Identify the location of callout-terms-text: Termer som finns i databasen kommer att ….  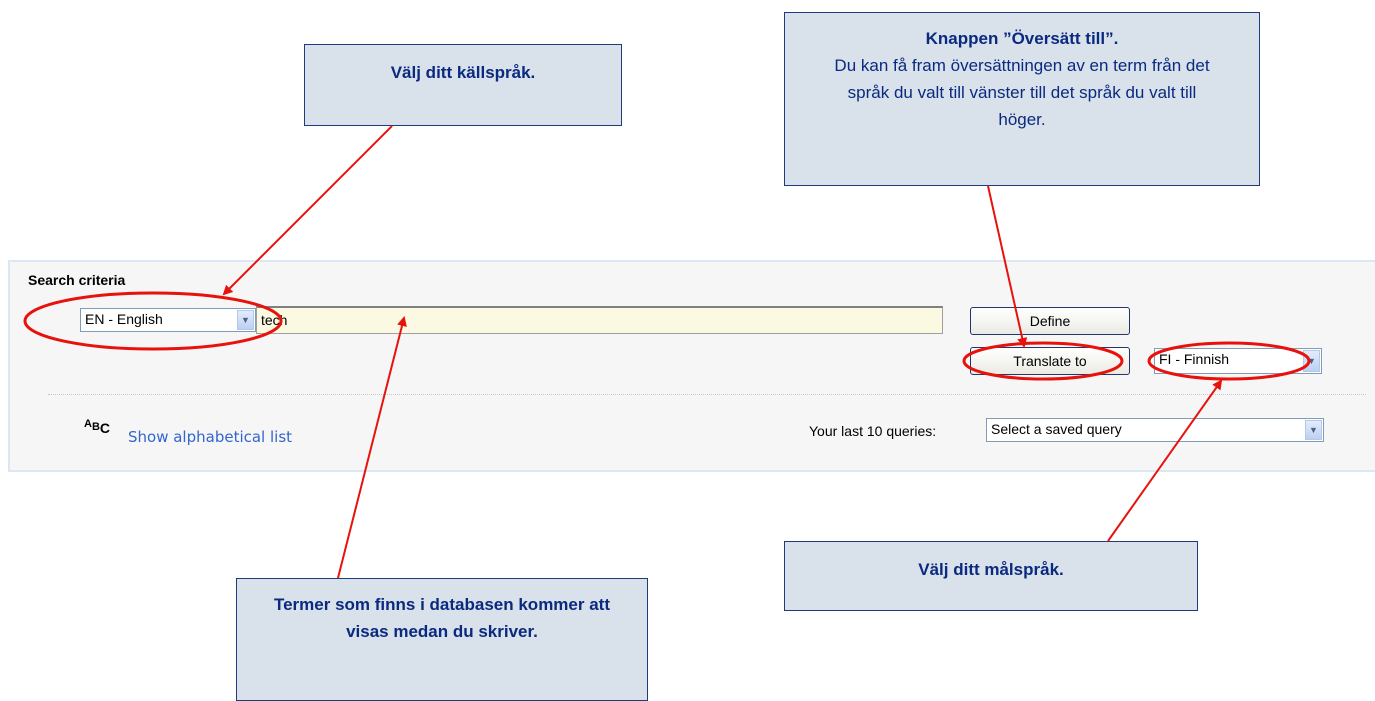
(441, 618).